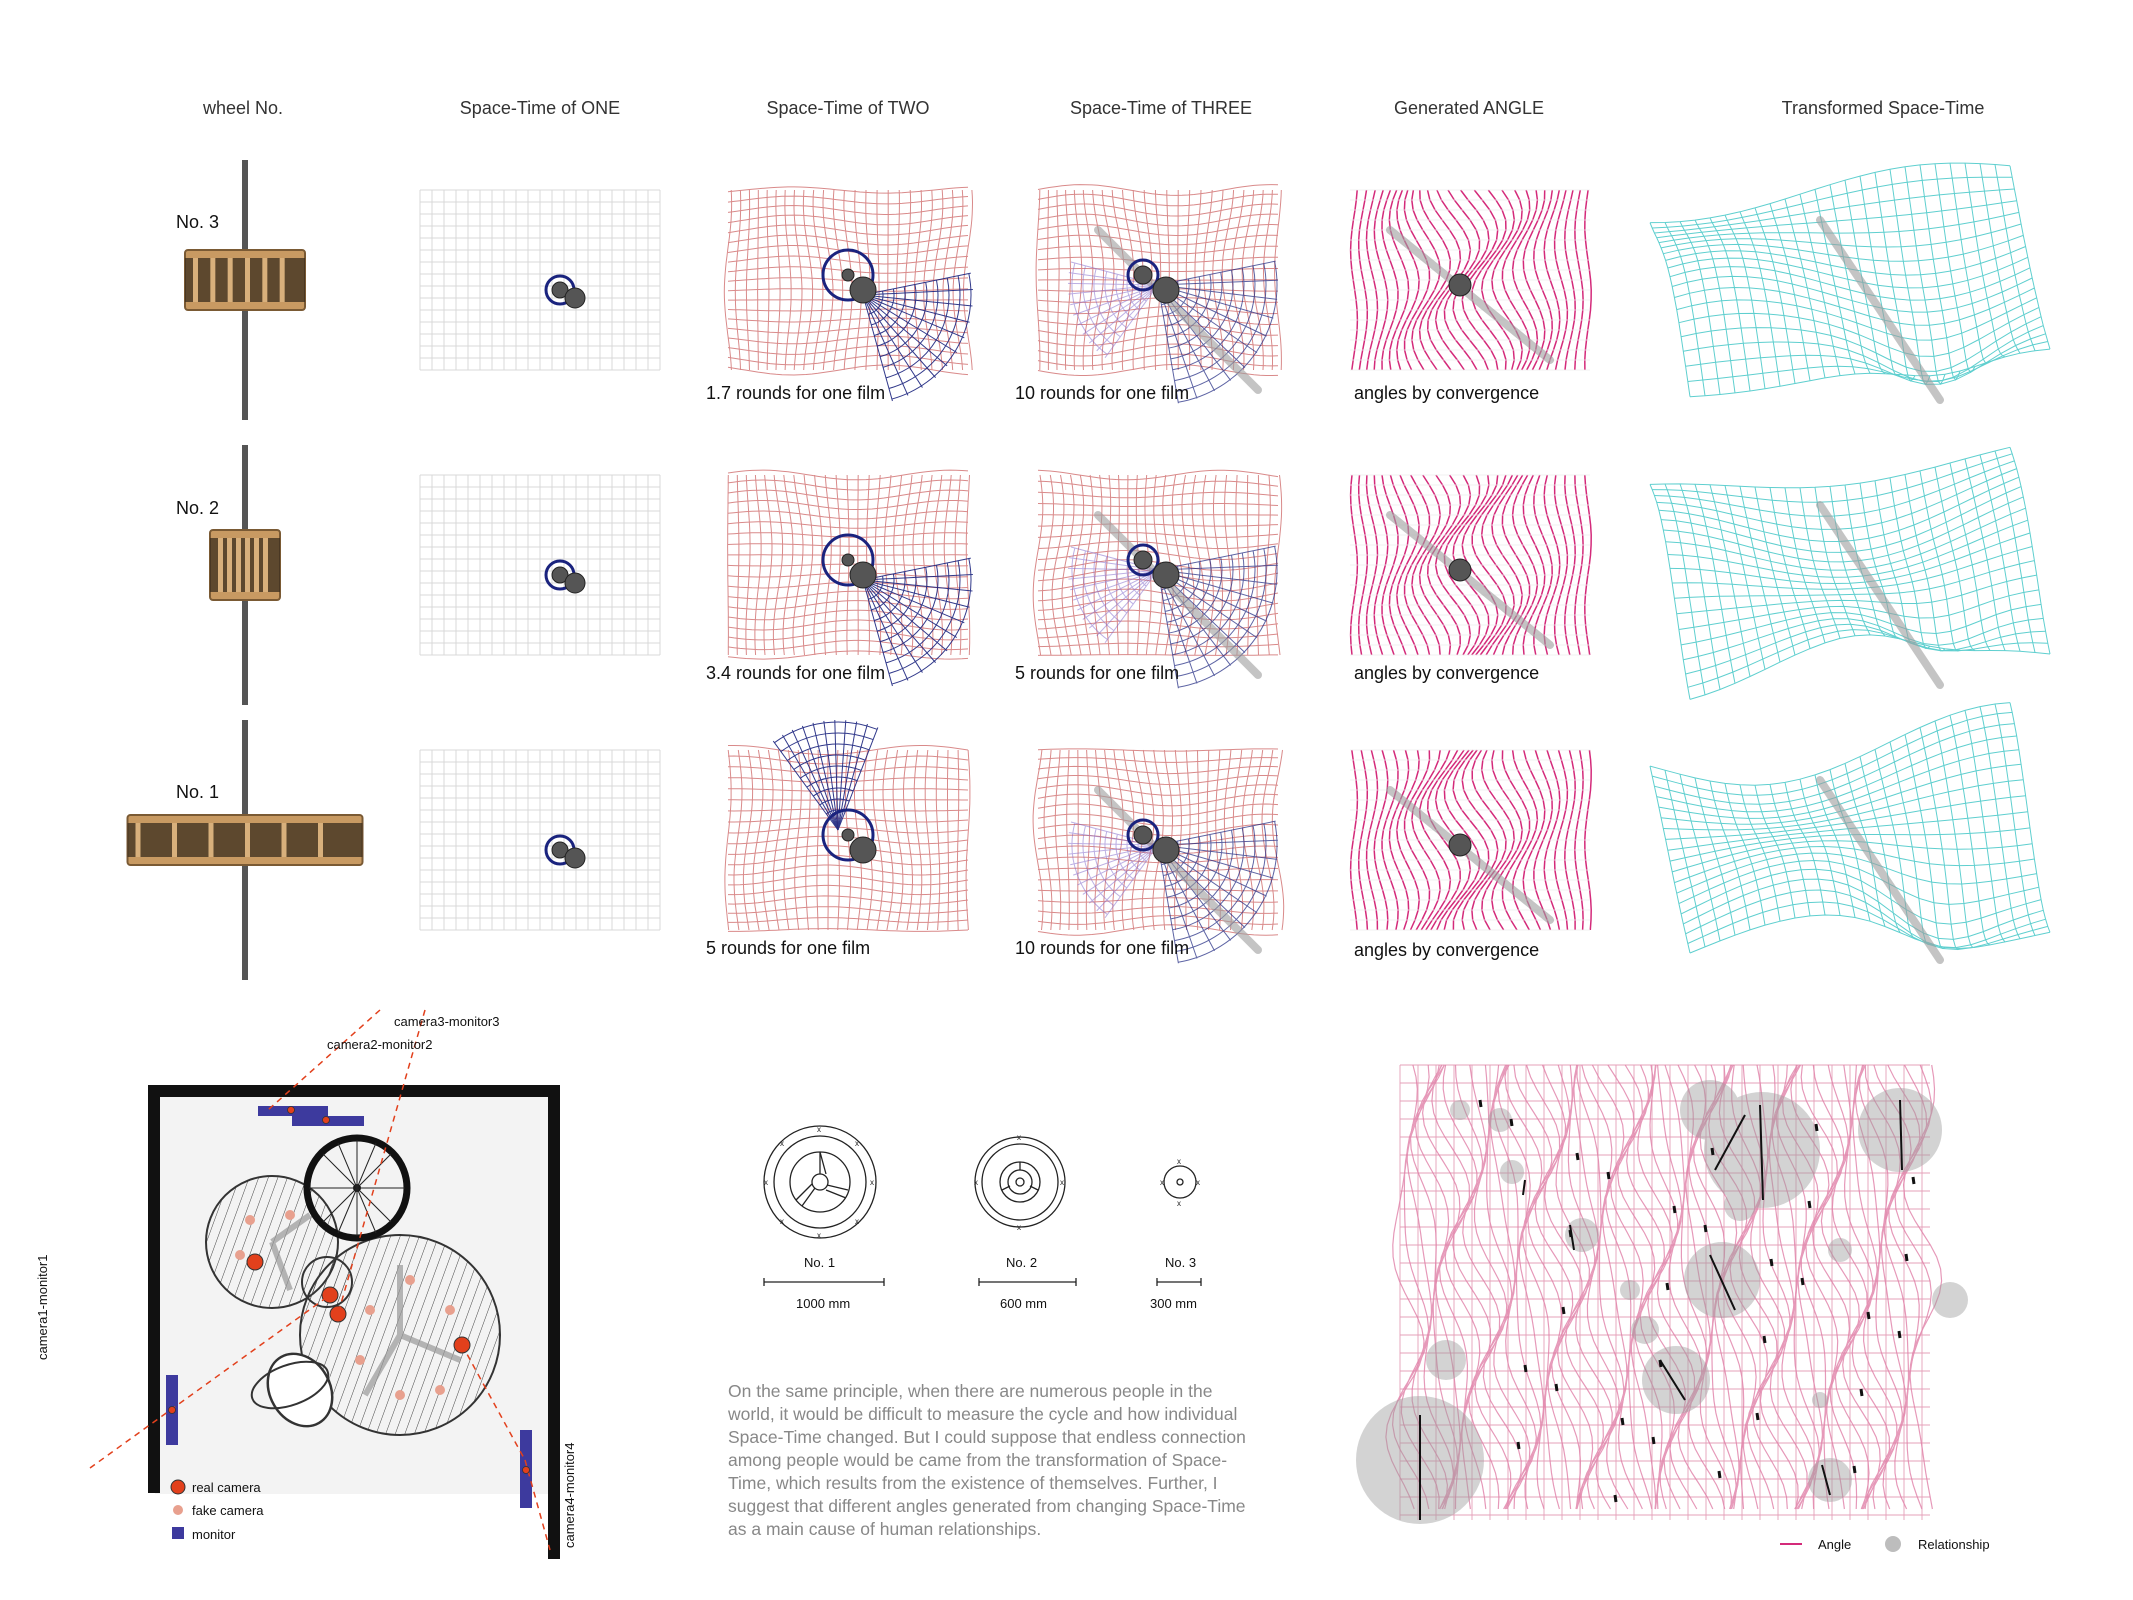 The width and height of the screenshot is (2133, 1600). What do you see at coordinates (823, 1303) in the screenshot?
I see `wheel-size-value-1: 1000 mm` at bounding box center [823, 1303].